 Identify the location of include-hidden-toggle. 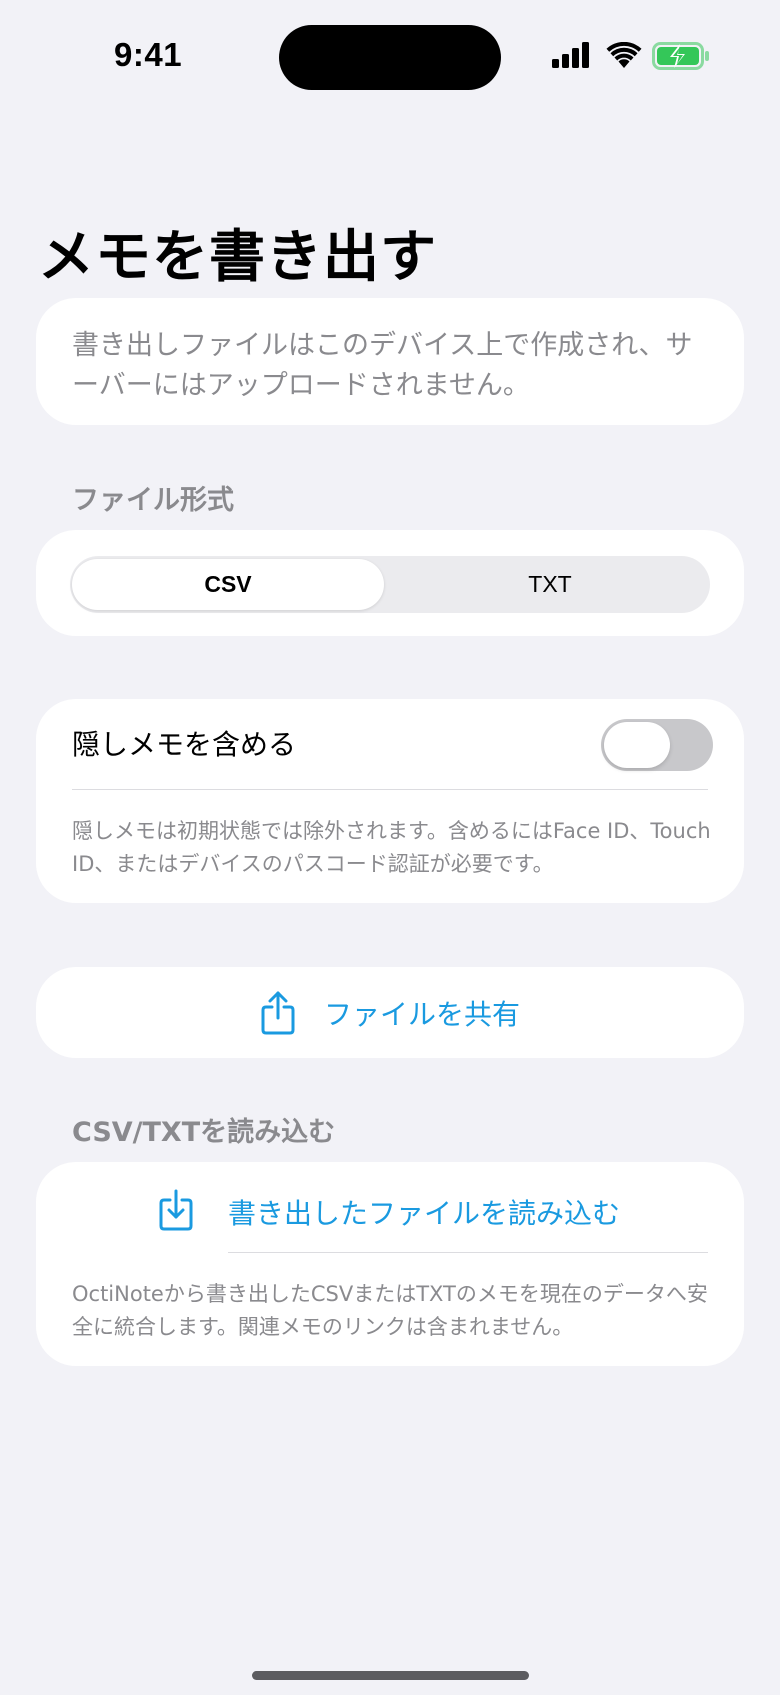
(657, 745).